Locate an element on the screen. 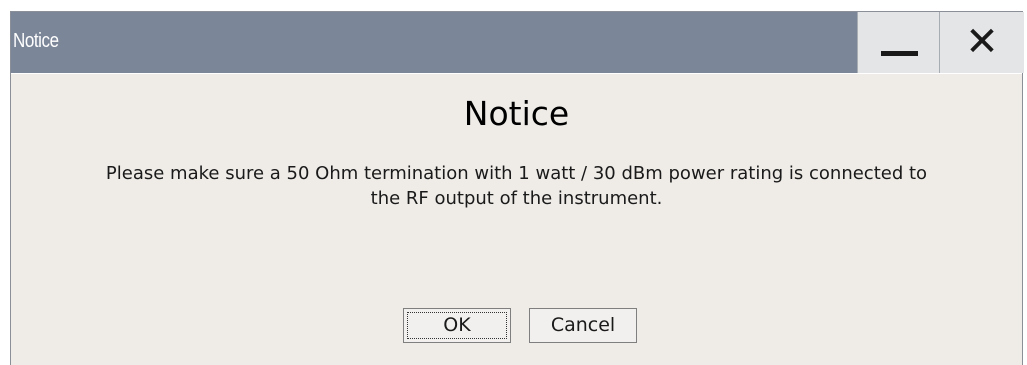 The height and width of the screenshot is (365, 1027). window-title: Notice is located at coordinates (36, 41).